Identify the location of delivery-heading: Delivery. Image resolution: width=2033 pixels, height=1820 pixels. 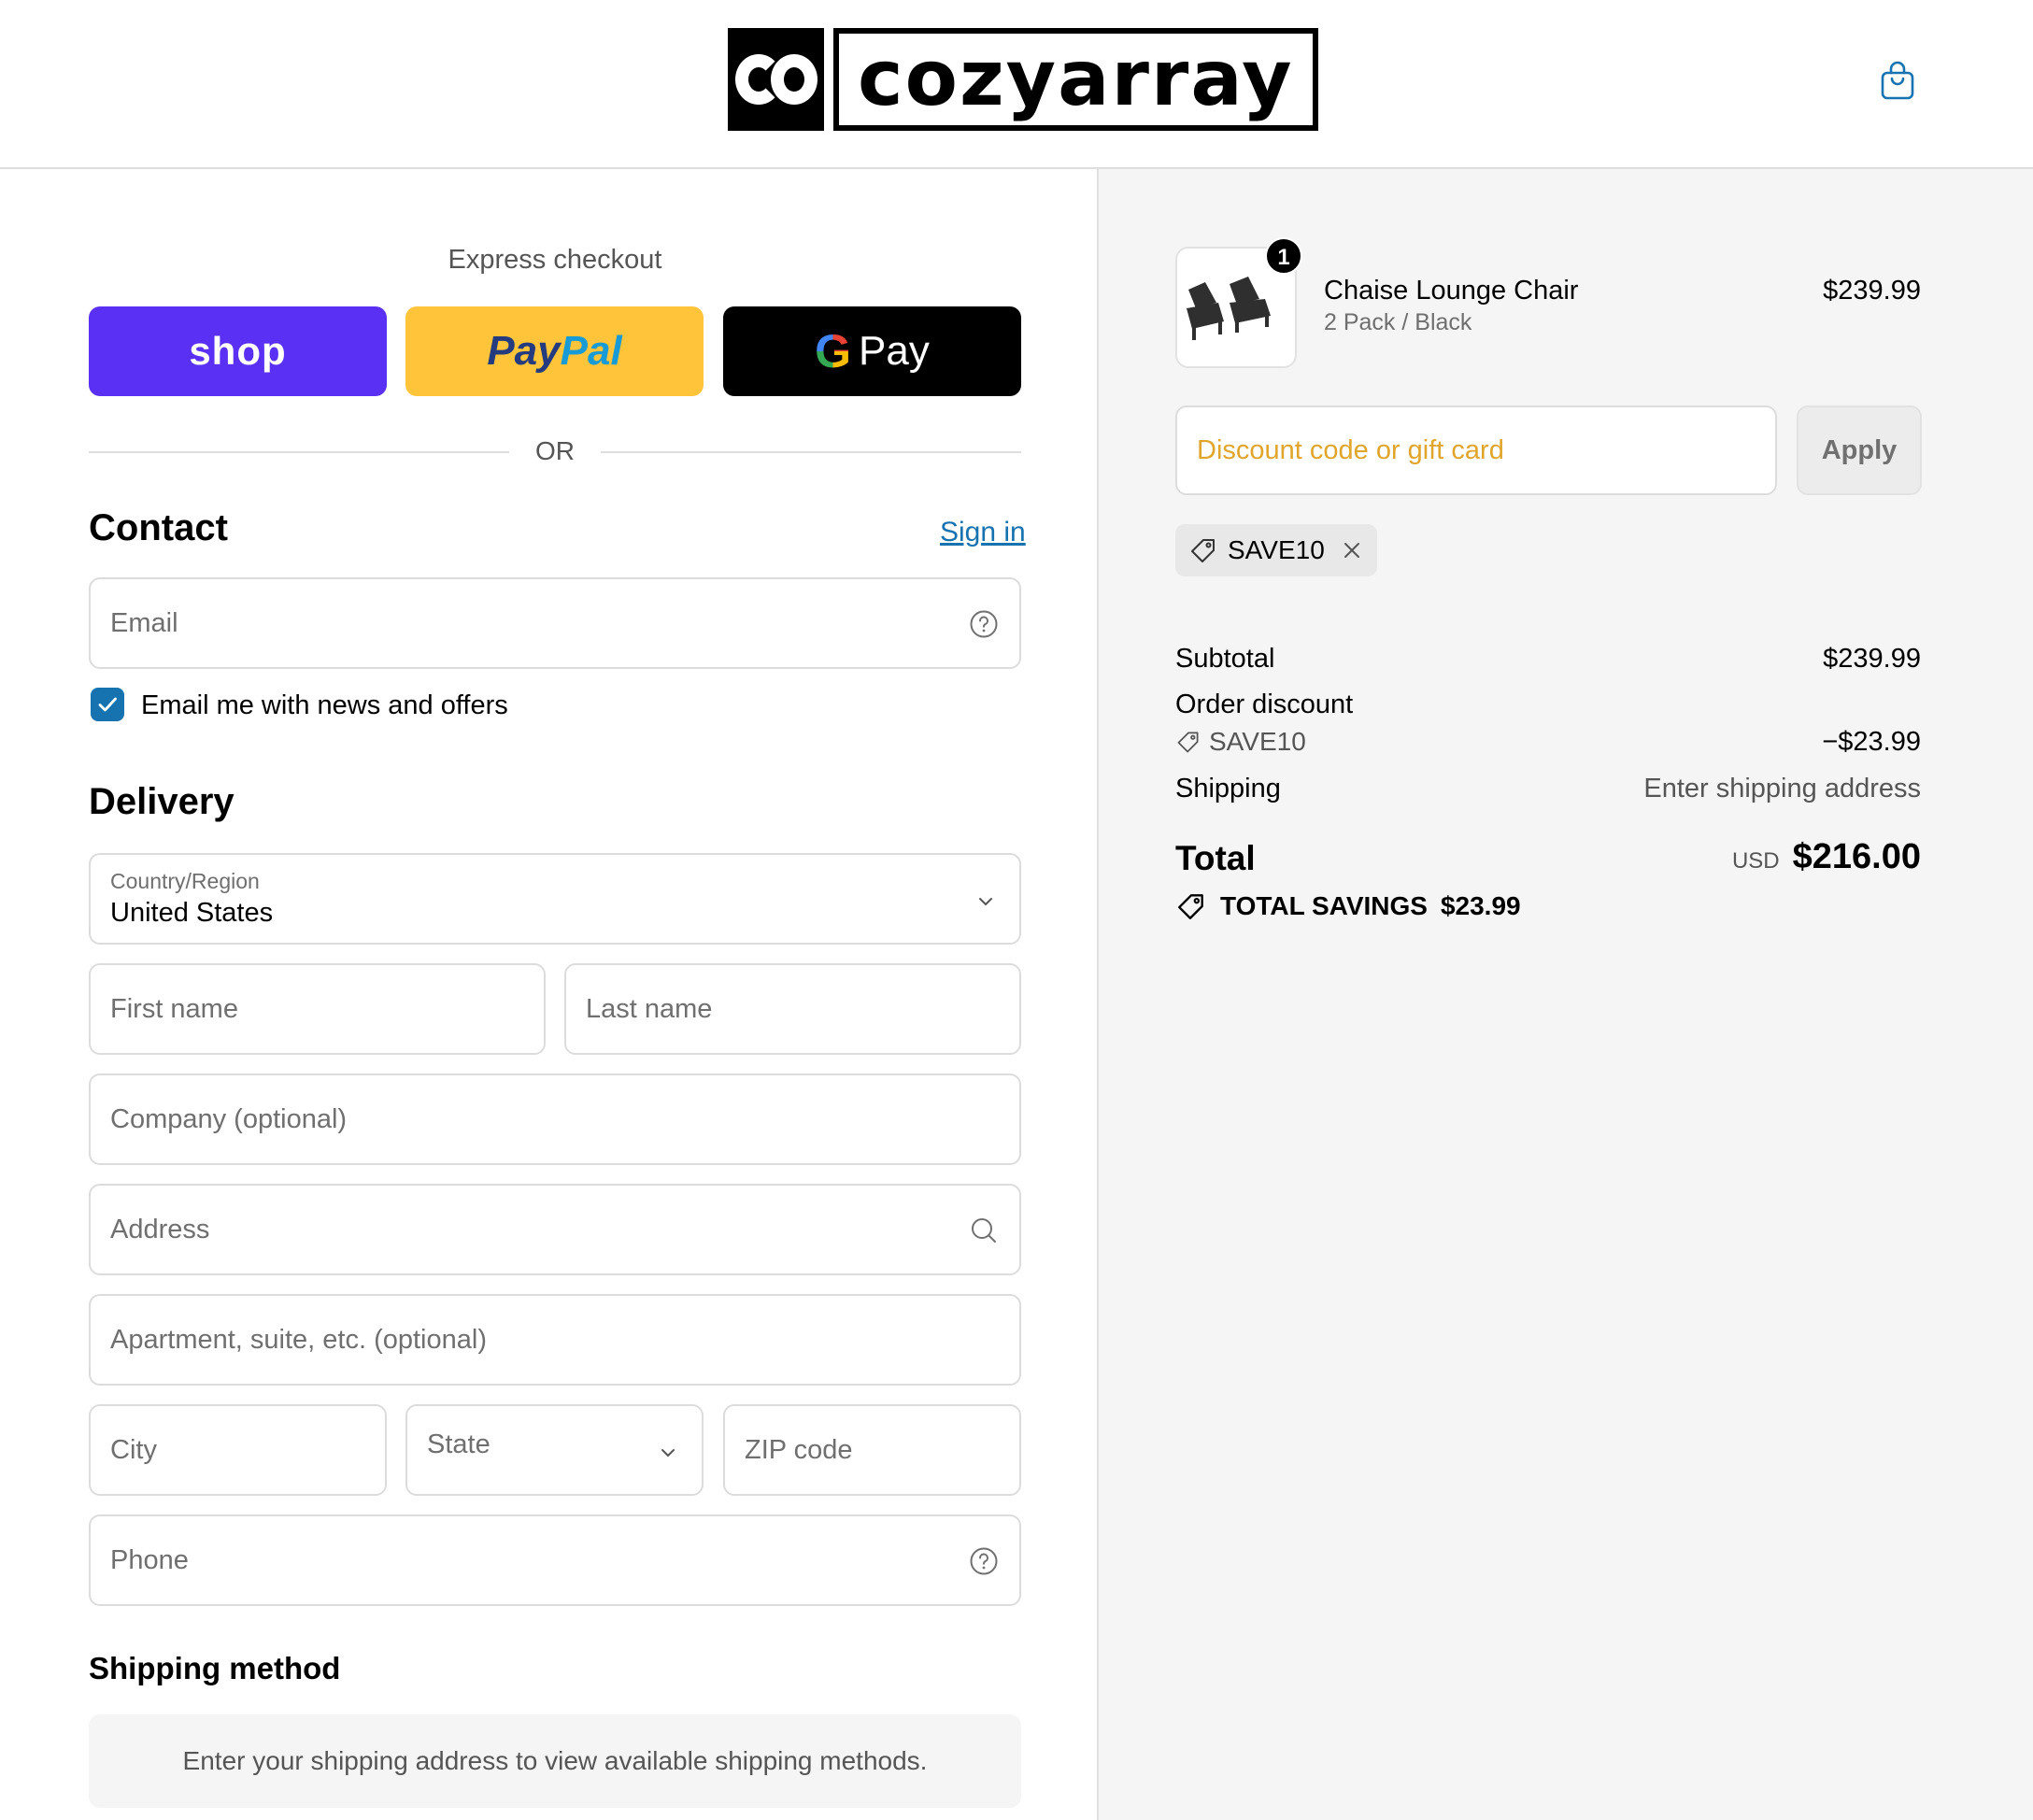
(162, 801).